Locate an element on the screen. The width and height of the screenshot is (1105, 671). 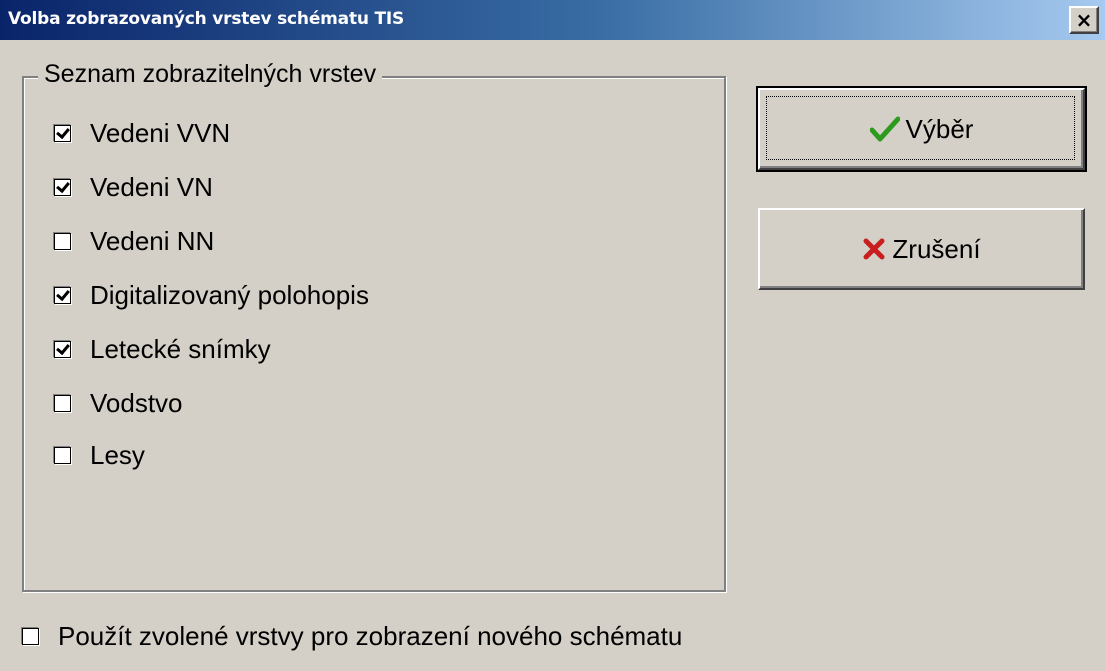
layer-checkbox-vvn: Vedeni VVN is located at coordinates (142, 133).